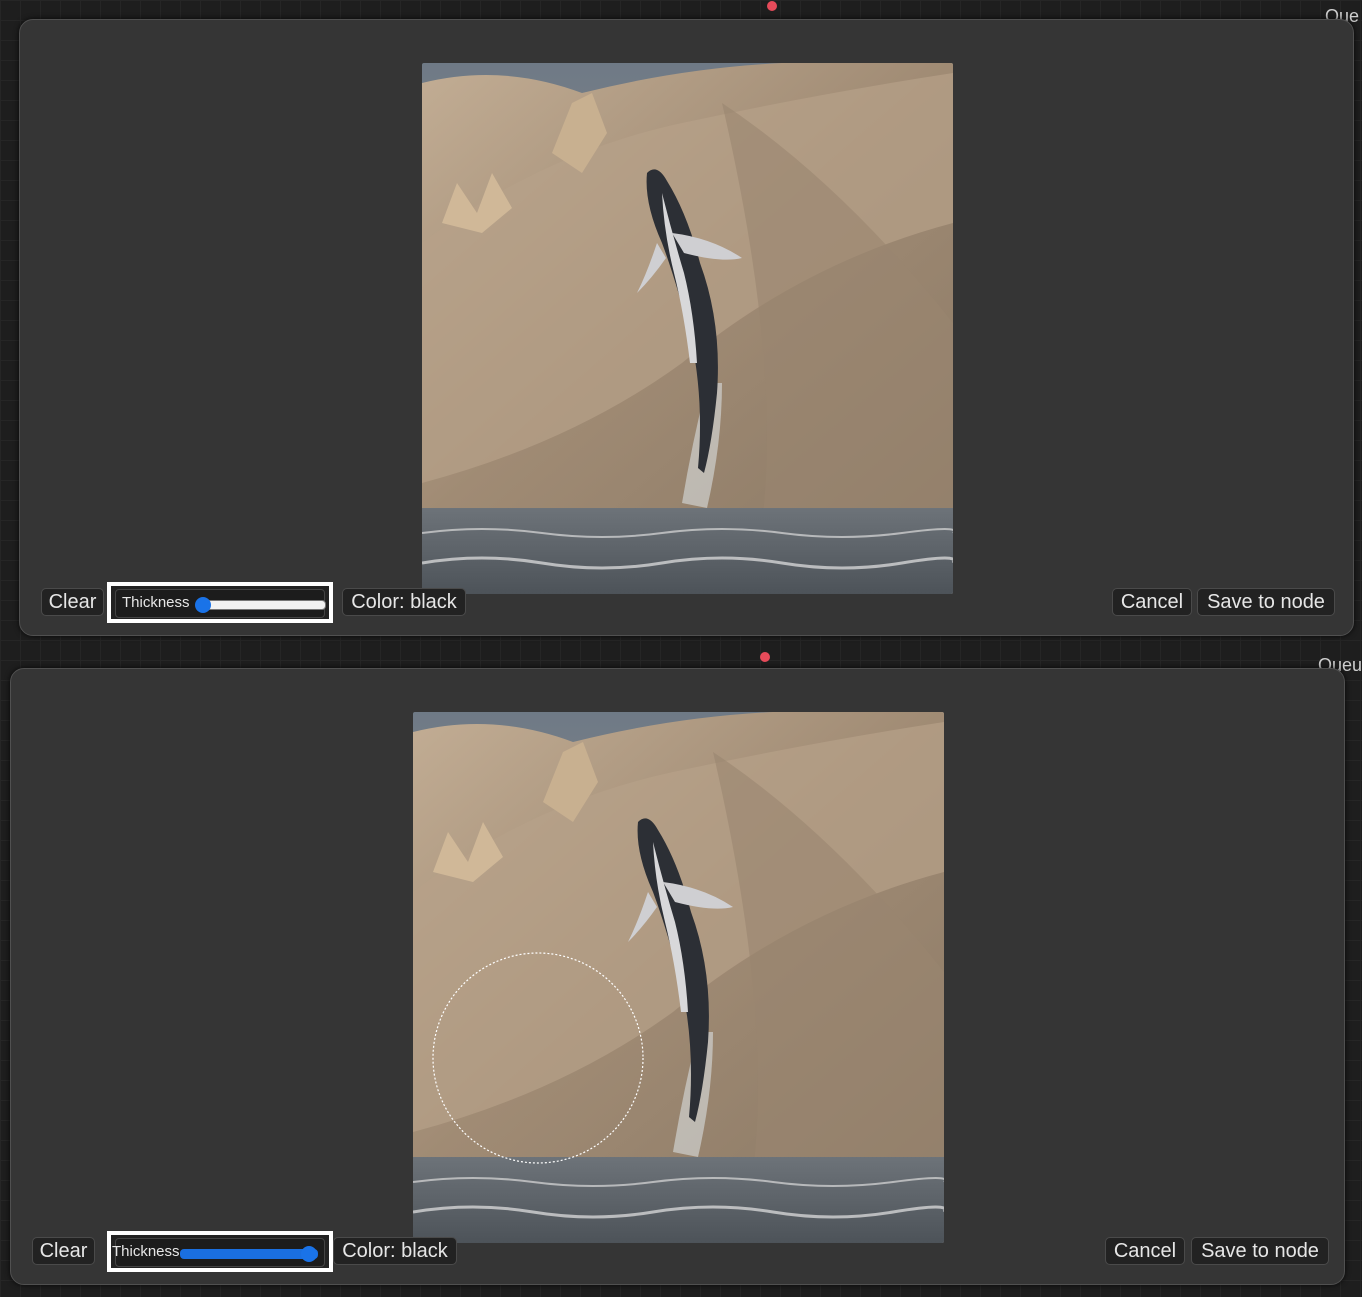 Image resolution: width=1362 pixels, height=1297 pixels. I want to click on thickness-slider-fill, so click(249, 1254).